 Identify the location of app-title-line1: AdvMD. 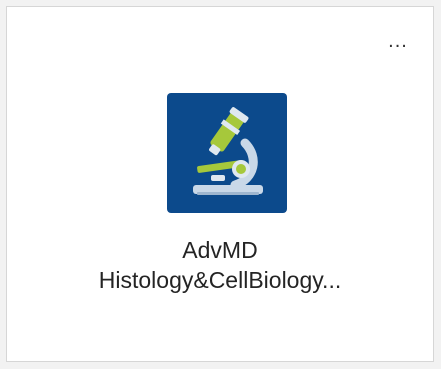
(220, 250).